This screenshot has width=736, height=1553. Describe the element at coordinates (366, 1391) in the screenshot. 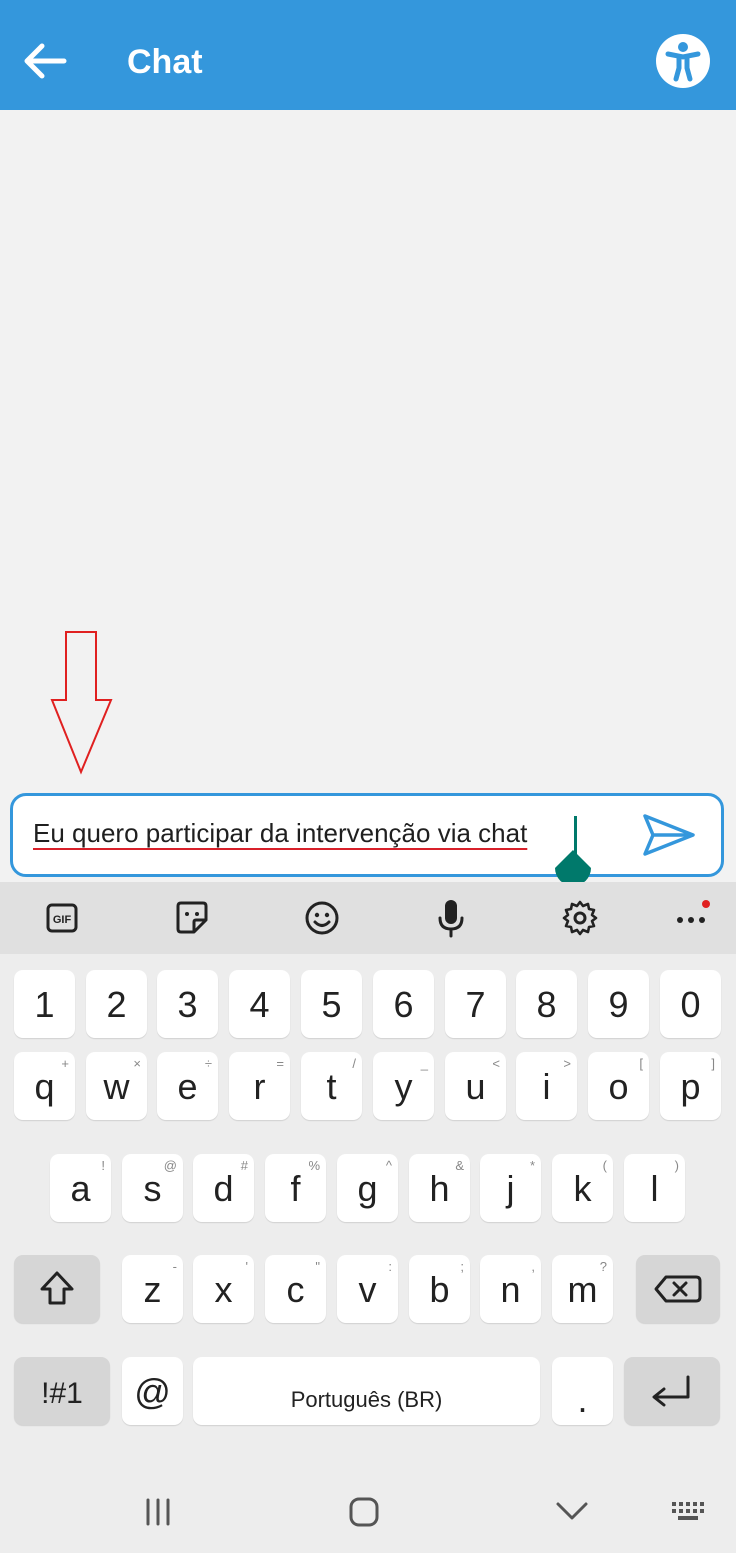

I see `space-key: Português (BR)` at that location.